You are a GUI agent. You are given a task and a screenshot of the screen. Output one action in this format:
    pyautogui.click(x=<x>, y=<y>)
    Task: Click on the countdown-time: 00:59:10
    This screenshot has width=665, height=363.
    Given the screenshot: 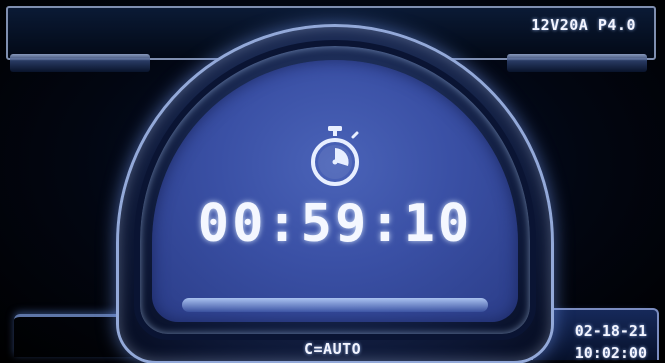 What is the action you would take?
    pyautogui.click(x=335, y=224)
    